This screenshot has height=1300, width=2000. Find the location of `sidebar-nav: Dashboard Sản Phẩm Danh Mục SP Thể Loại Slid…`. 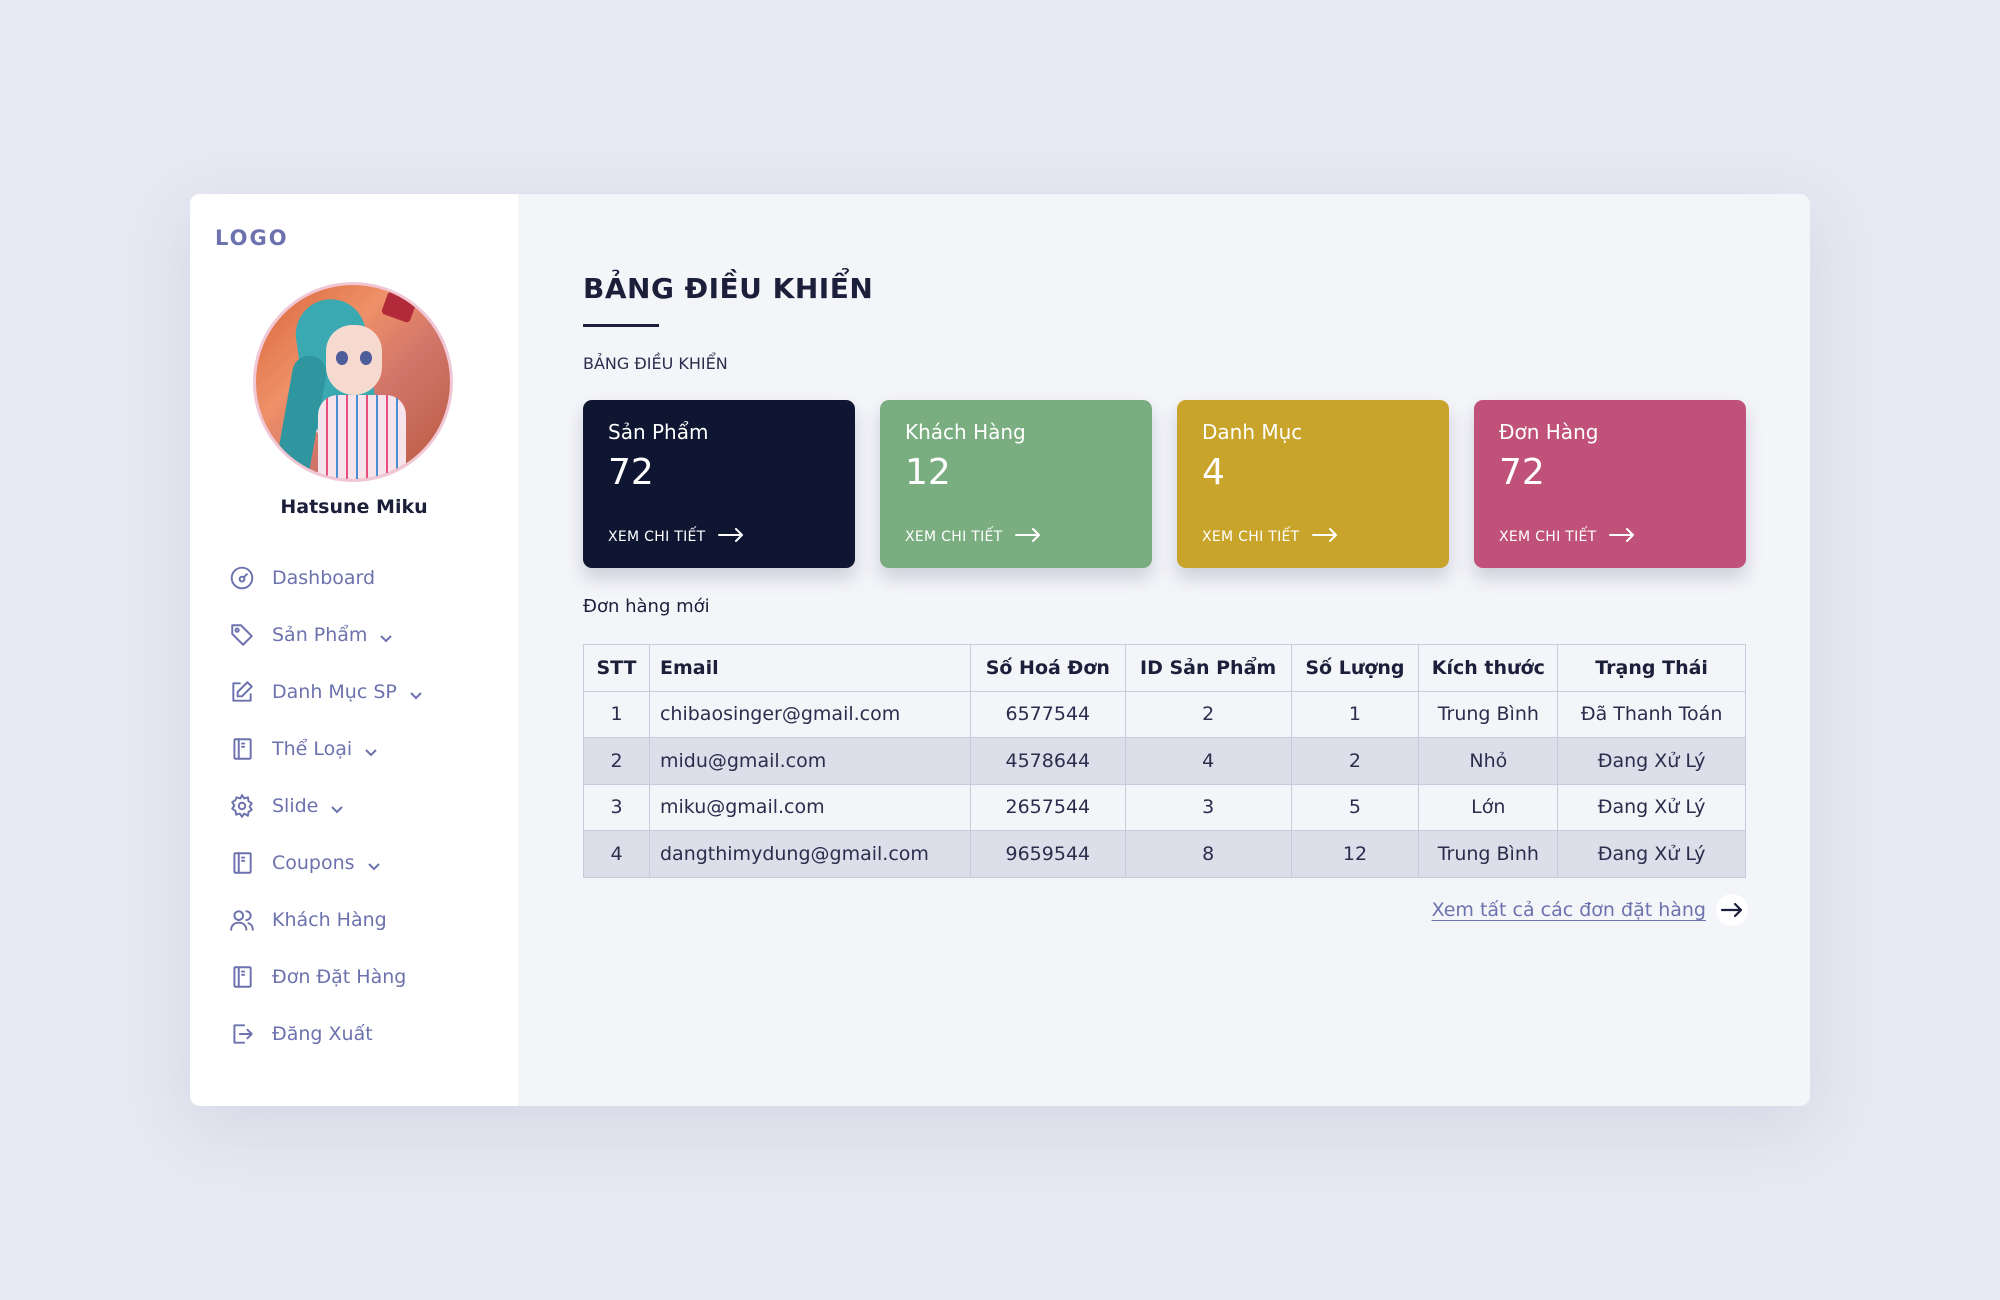

sidebar-nav: Dashboard Sản Phẩm Danh Mục SP Thể Loại Slid… is located at coordinates (325, 805).